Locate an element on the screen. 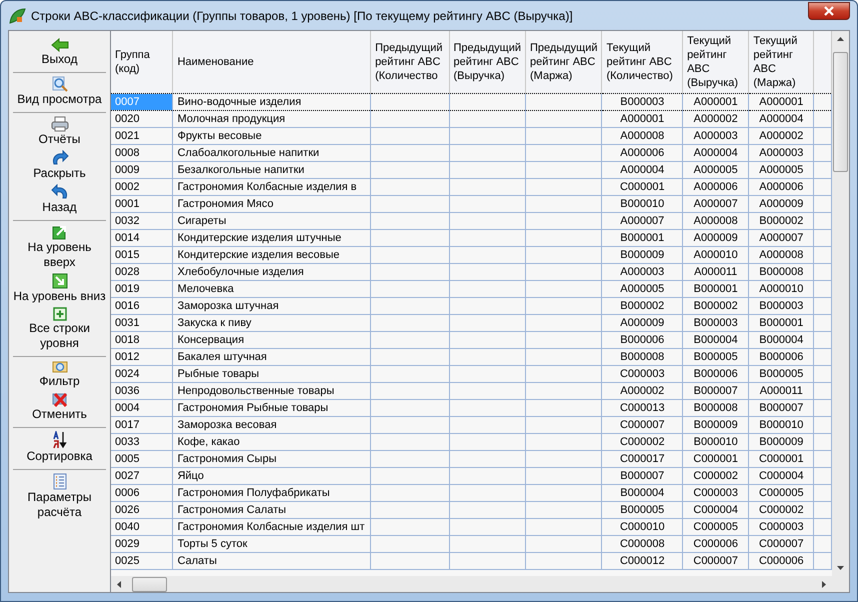 This screenshot has width=858, height=602. table-cell: A000011 is located at coordinates (781, 391).